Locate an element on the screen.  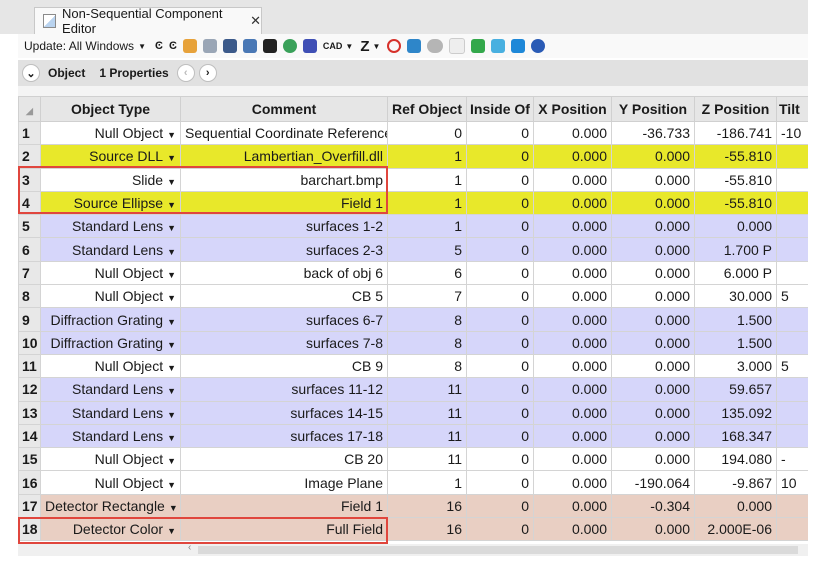
table-row: 8 Null Object ▼ CB 5 7 0 0.000 0.000 30.000 5 is located at coordinates (413, 296).